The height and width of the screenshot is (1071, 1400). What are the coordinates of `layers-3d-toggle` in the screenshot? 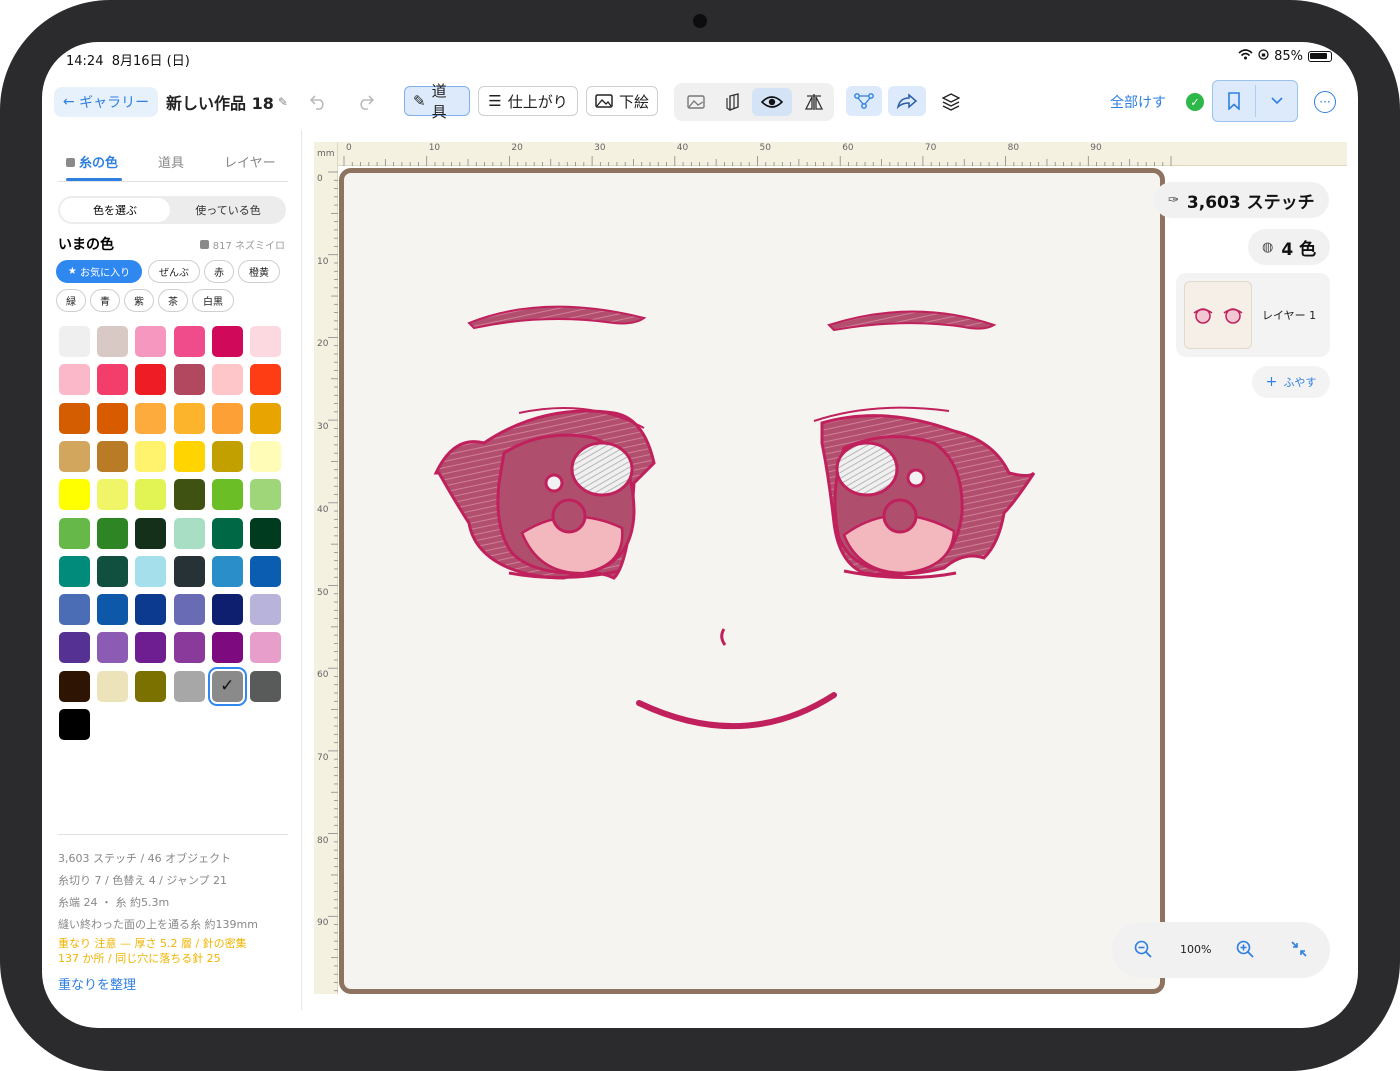 It's located at (734, 102).